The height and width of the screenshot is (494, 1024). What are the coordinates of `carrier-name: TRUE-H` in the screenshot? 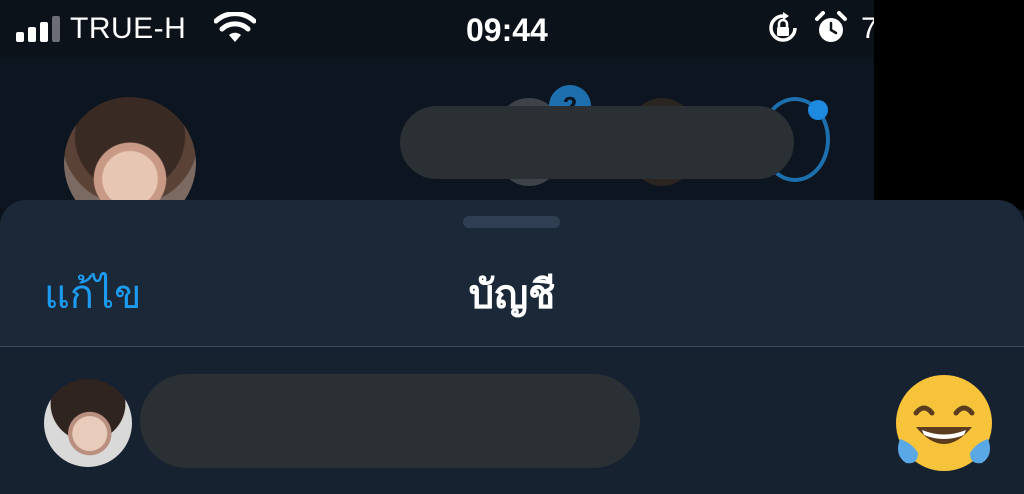 It's located at (128, 28).